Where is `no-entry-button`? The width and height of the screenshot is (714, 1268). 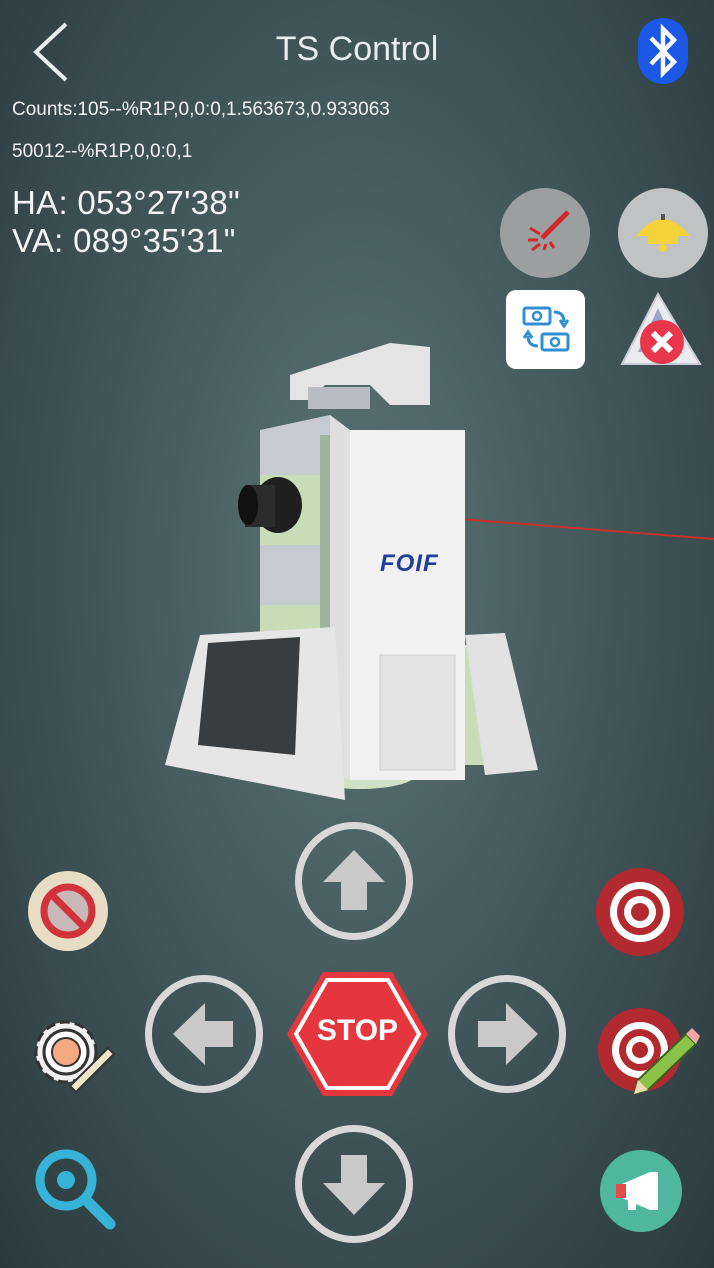
no-entry-button is located at coordinates (68, 911).